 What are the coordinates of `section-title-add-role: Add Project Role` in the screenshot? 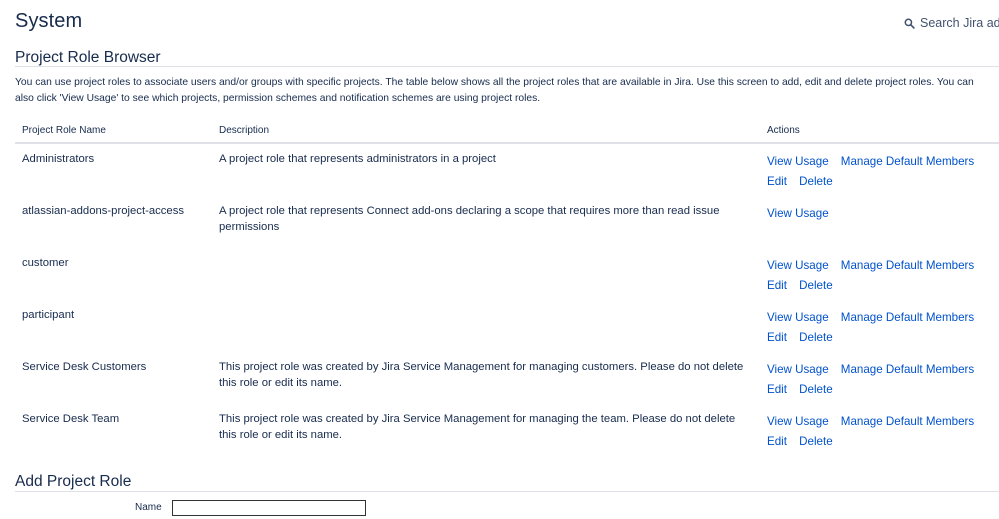 It's located at (73, 481).